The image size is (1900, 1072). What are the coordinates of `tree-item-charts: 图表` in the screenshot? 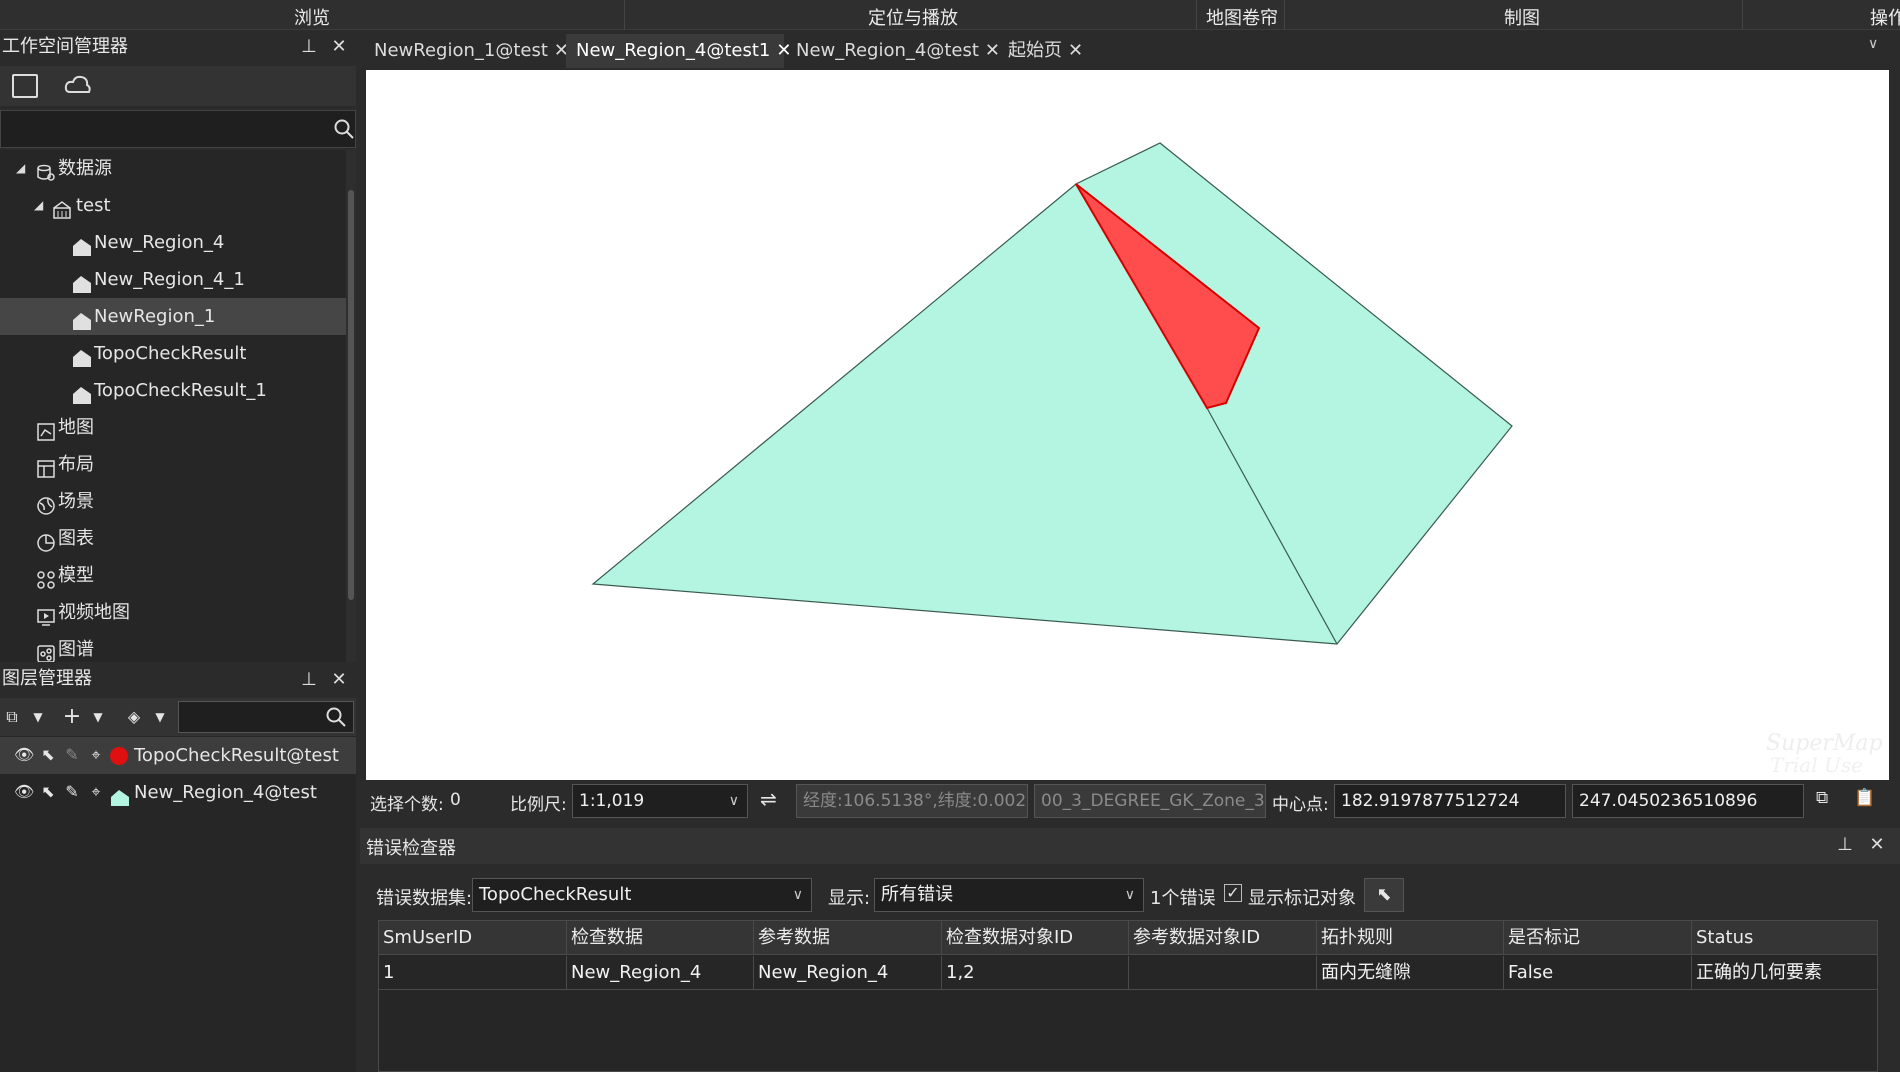 It's located at (173, 538).